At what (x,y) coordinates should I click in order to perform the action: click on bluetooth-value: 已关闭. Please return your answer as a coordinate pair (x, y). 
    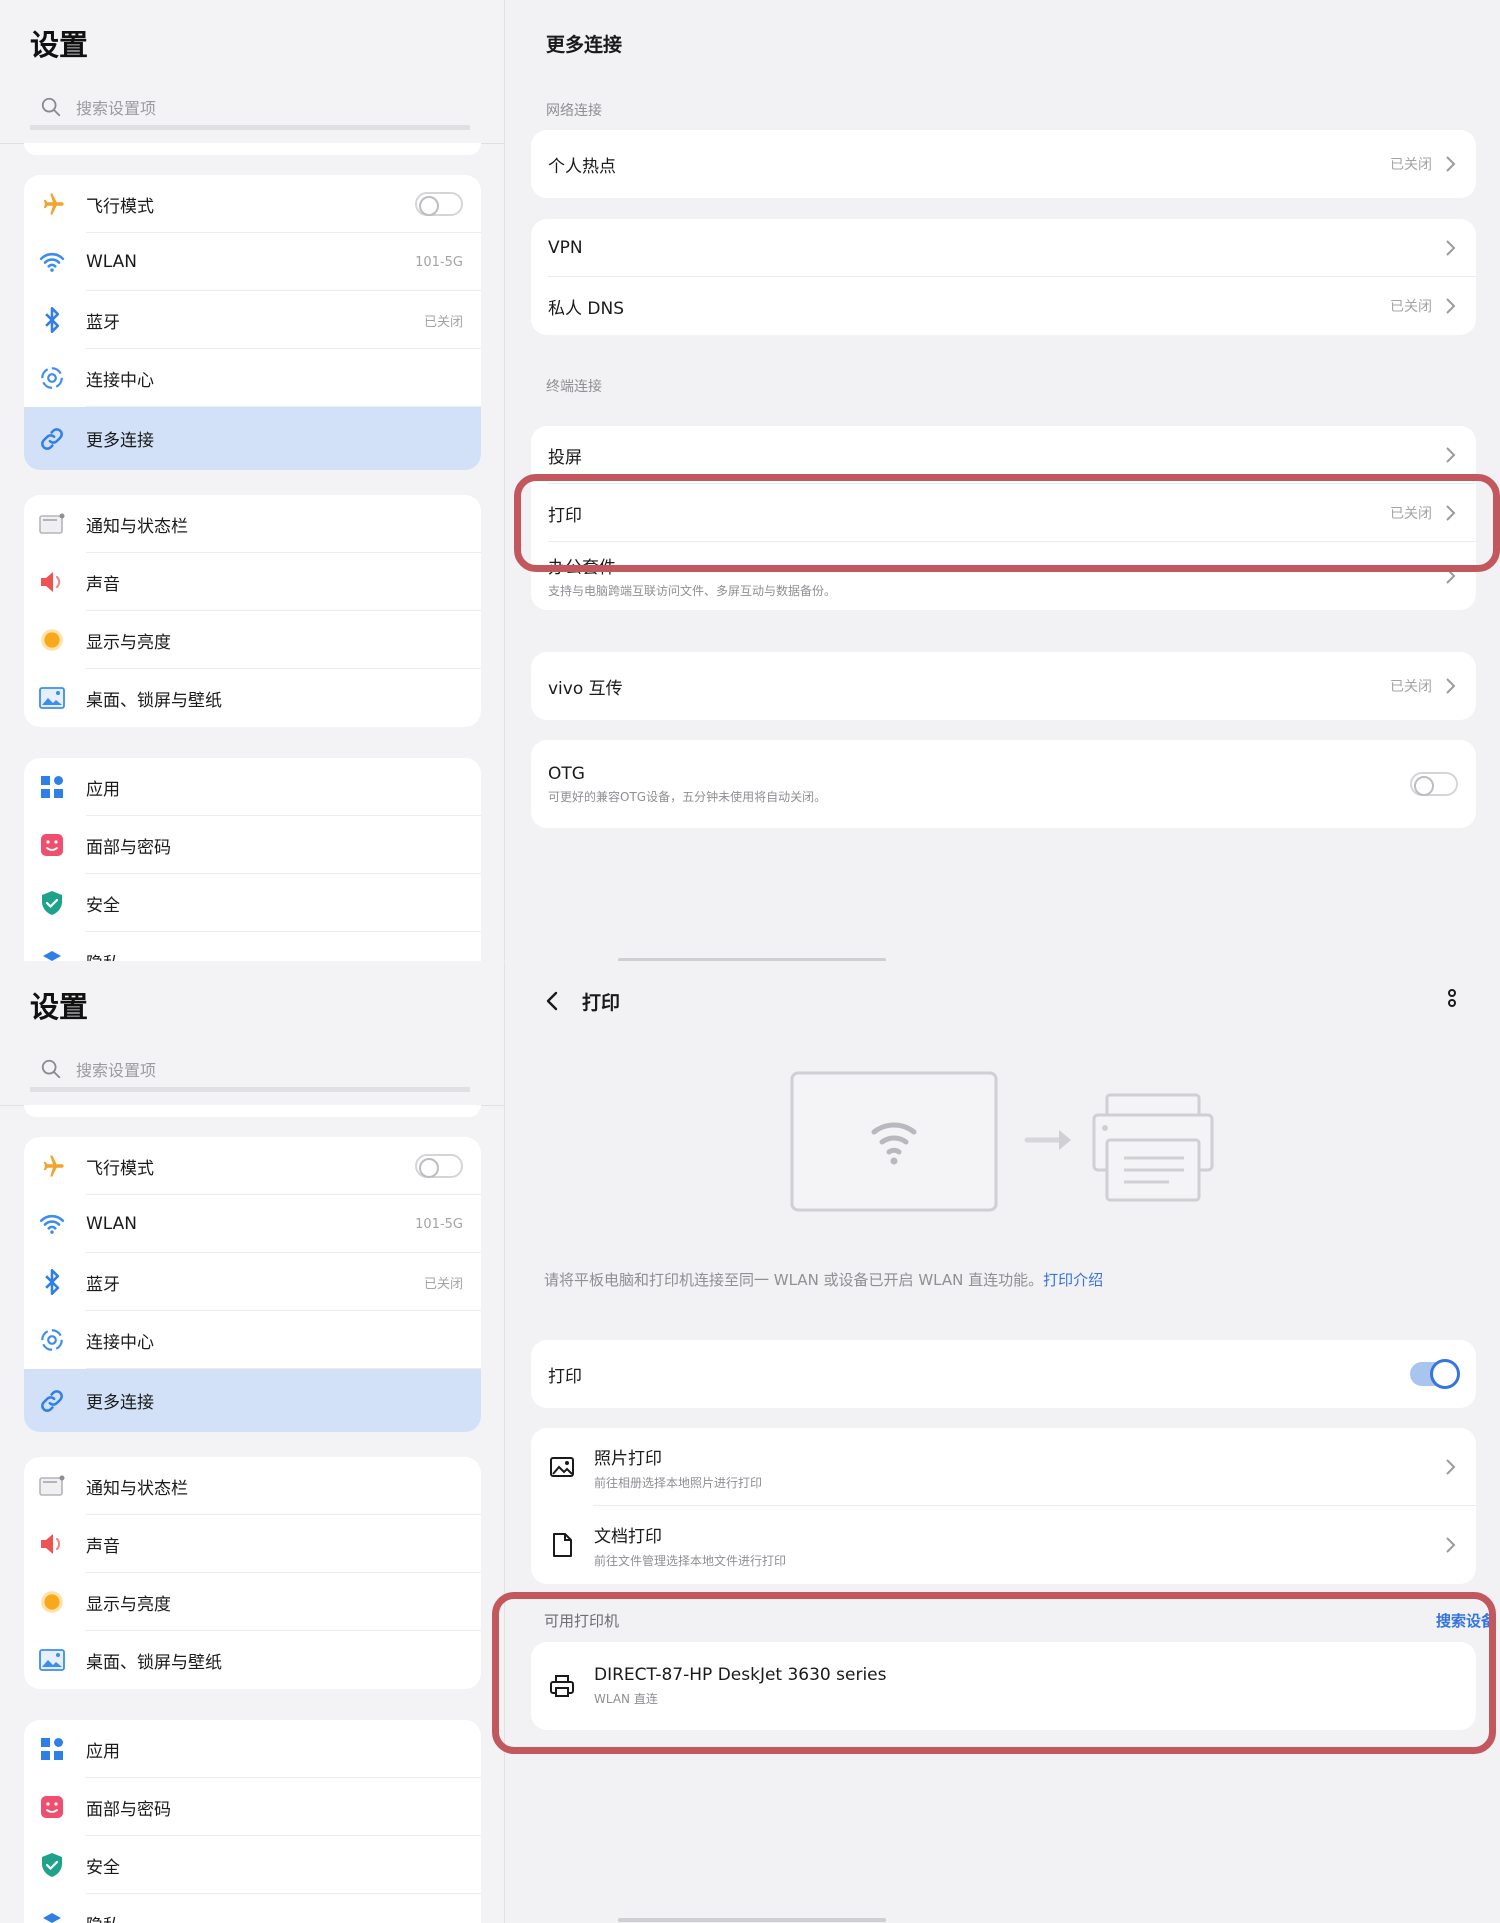
    Looking at the image, I should click on (443, 1284).